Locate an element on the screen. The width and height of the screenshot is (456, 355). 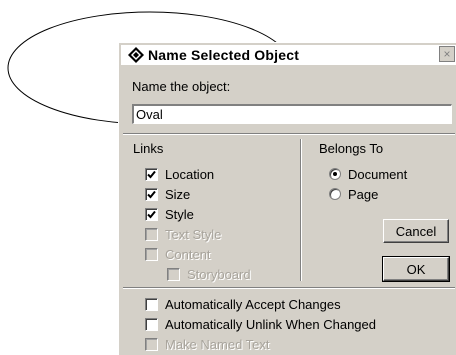
checkbox-label: Automatically Unlink When Changed is located at coordinates (270, 324).